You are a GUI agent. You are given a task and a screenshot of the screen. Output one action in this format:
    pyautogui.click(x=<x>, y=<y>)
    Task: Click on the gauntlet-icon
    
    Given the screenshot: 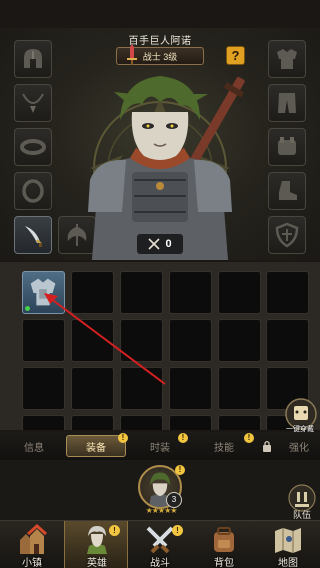 What is the action you would take?
    pyautogui.click(x=287, y=146)
    